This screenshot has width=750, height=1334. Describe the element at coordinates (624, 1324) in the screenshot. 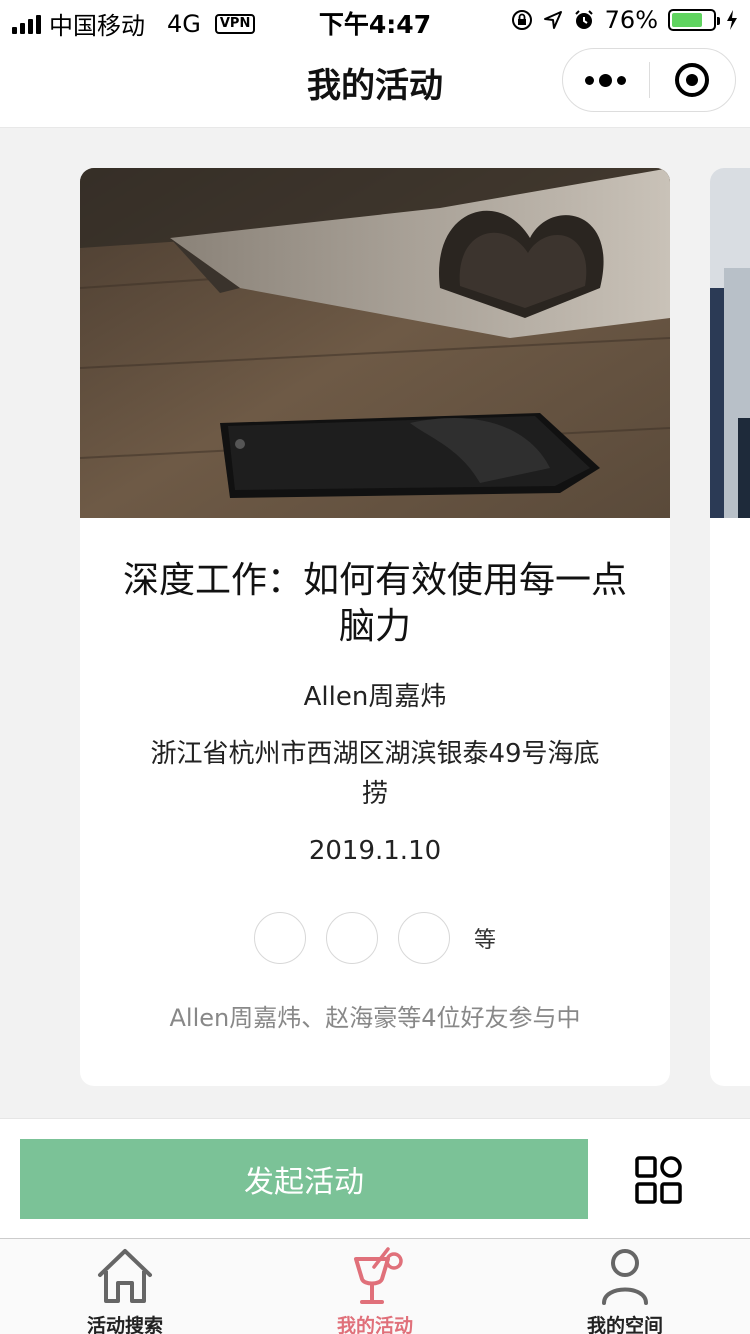

I see `tab-label: 我的空间` at that location.